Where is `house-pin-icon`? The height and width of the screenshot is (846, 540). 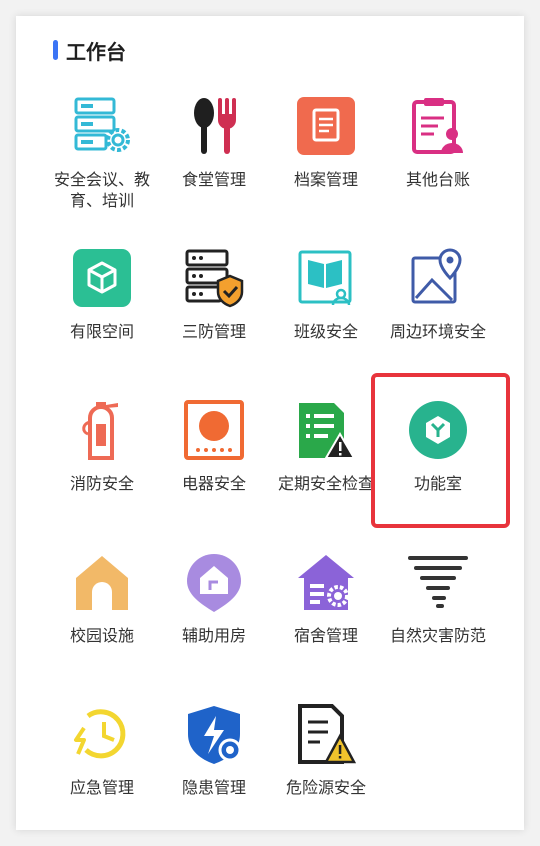
house-pin-icon is located at coordinates (214, 583).